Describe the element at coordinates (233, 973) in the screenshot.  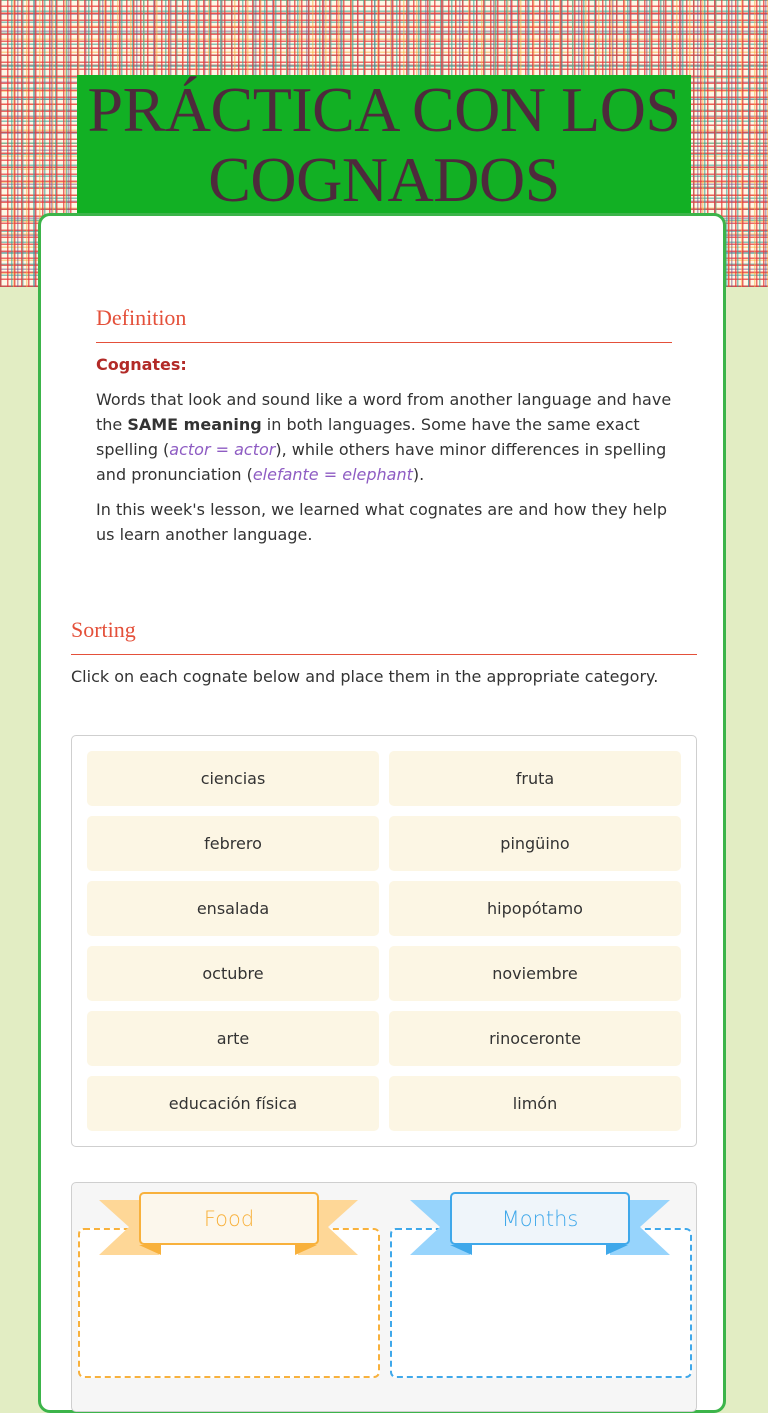
I see `cognate-chip: octubre` at that location.